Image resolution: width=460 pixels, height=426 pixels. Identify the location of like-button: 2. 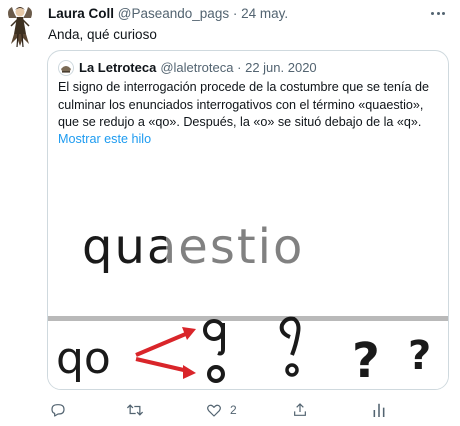
(221, 410).